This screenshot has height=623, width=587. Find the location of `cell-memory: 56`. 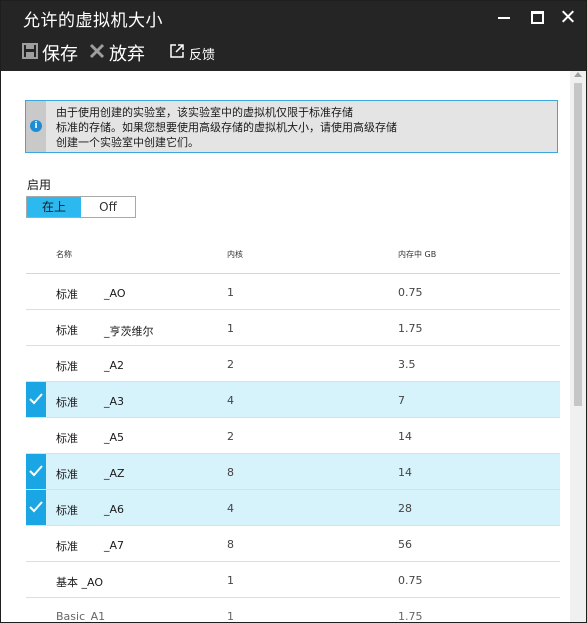

cell-memory: 56 is located at coordinates (405, 544).